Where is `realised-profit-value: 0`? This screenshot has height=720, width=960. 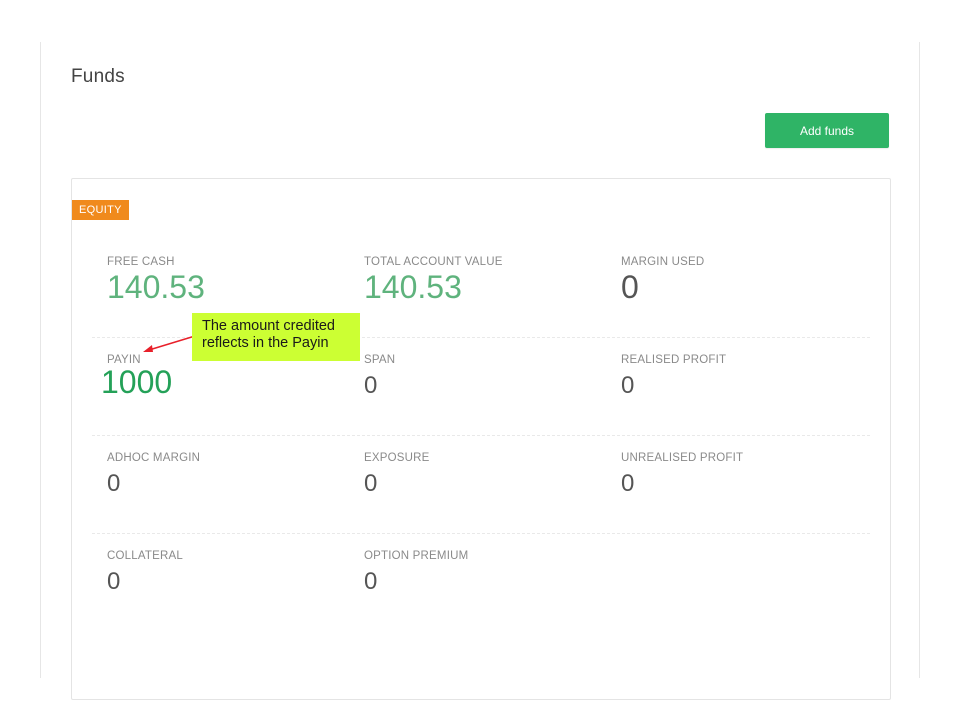
realised-profit-value: 0 is located at coordinates (628, 385).